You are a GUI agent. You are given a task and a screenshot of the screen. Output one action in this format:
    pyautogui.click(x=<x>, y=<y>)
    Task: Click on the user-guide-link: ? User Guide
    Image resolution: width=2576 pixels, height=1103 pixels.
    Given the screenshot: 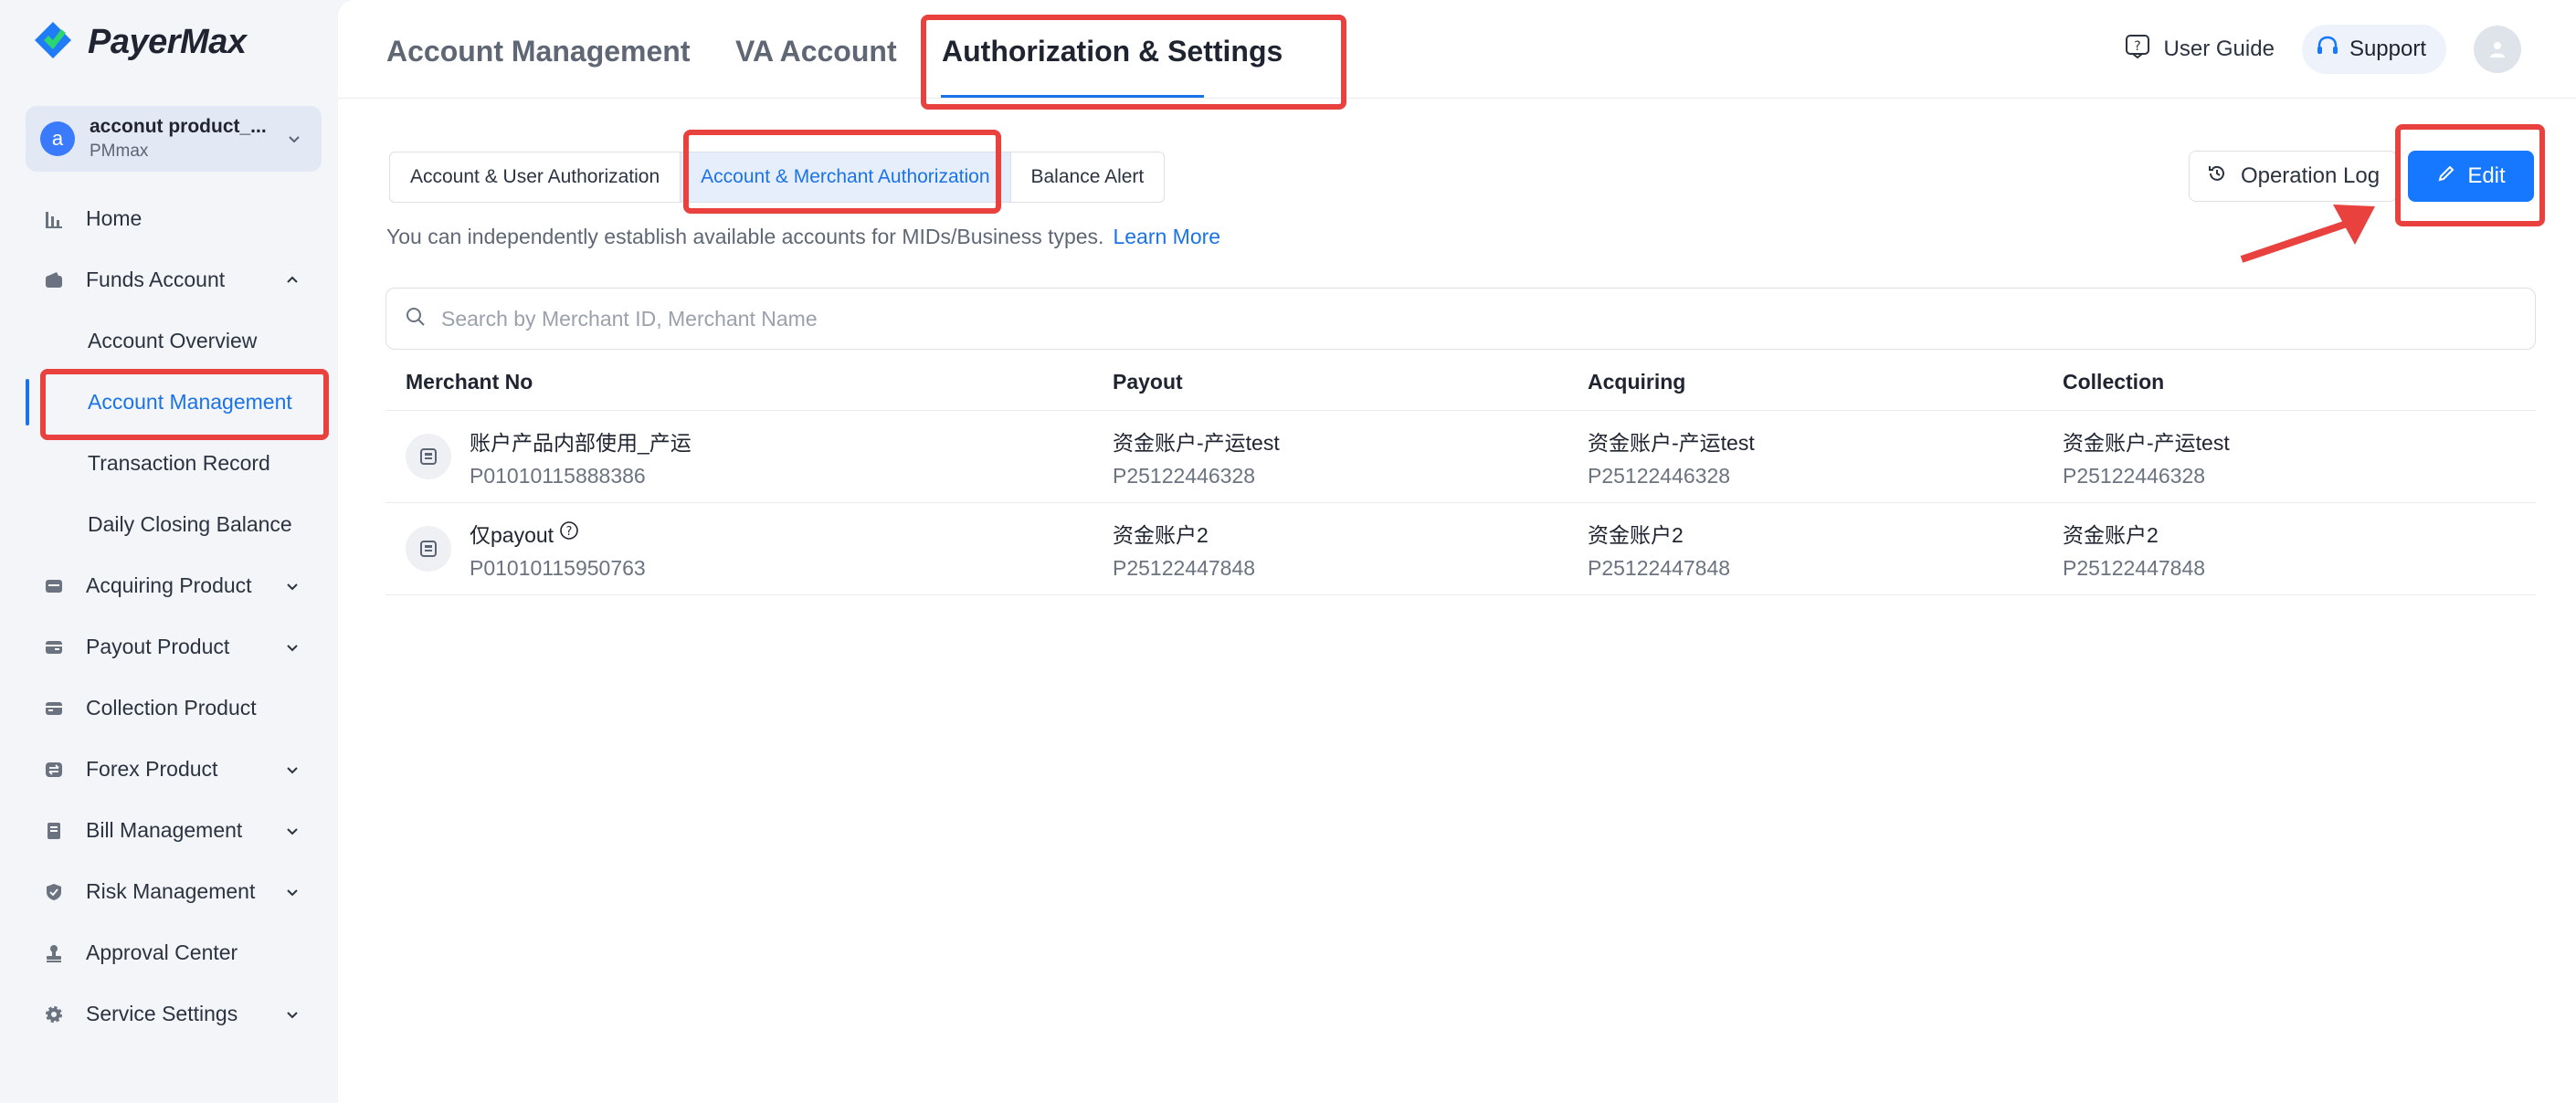 What is the action you would take?
    pyautogui.click(x=2199, y=50)
    